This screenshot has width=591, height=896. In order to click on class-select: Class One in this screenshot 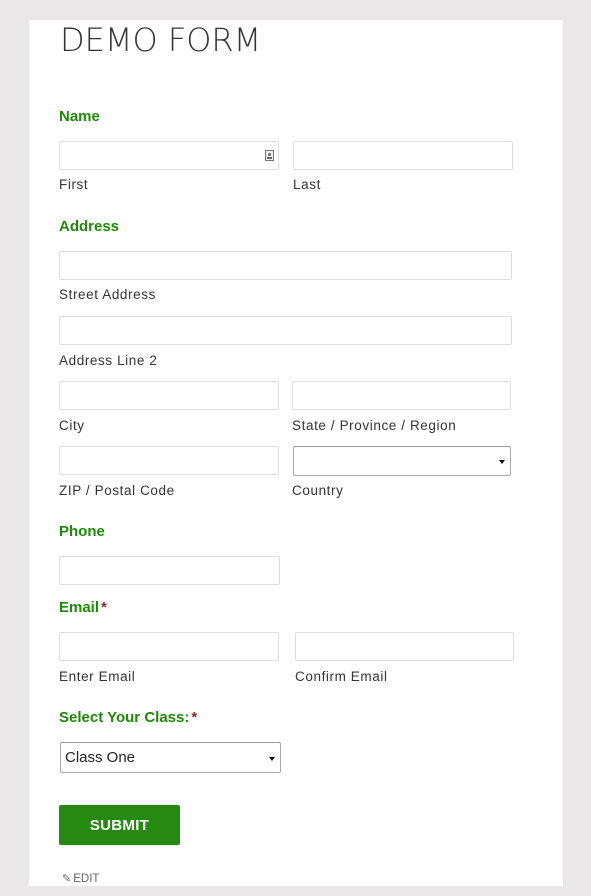, I will do `click(170, 757)`.